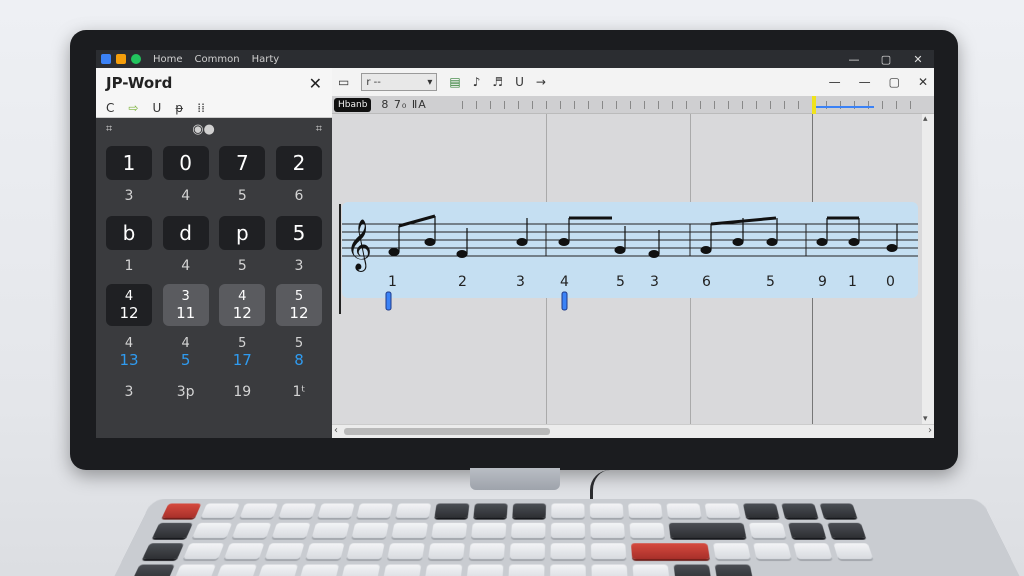 This screenshot has width=1024, height=576. Describe the element at coordinates (519, 82) in the screenshot. I see `tie-icon: ᑌ` at that location.